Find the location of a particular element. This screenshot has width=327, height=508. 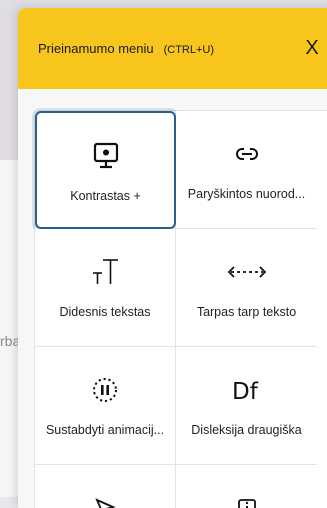

dyslexia-font-icon: Df is located at coordinates (247, 390).